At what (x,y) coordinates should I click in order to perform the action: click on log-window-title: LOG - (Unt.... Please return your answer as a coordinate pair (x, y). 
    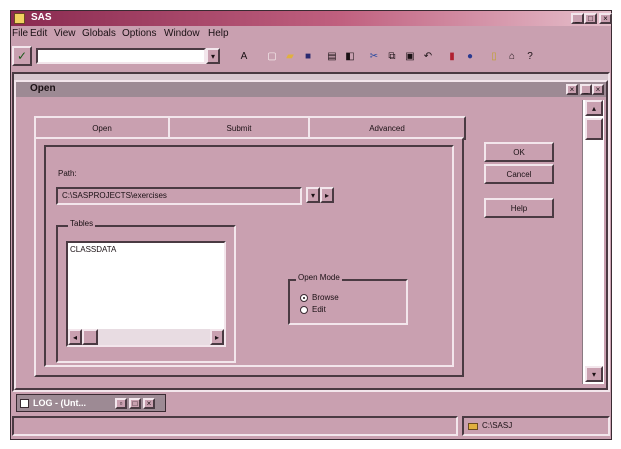
    Looking at the image, I should click on (59, 403).